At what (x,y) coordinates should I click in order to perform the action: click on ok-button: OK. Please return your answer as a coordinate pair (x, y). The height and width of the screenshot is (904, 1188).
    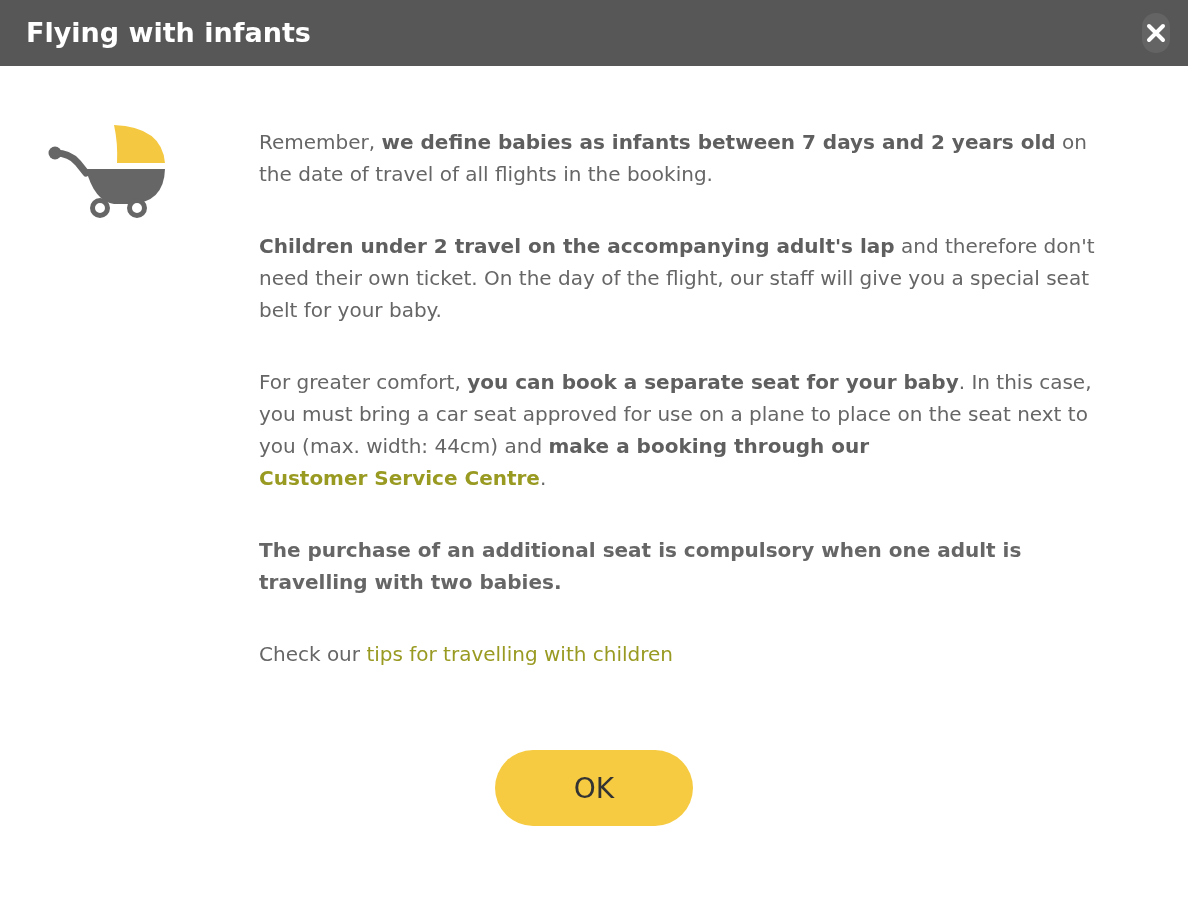
    Looking at the image, I should click on (594, 788).